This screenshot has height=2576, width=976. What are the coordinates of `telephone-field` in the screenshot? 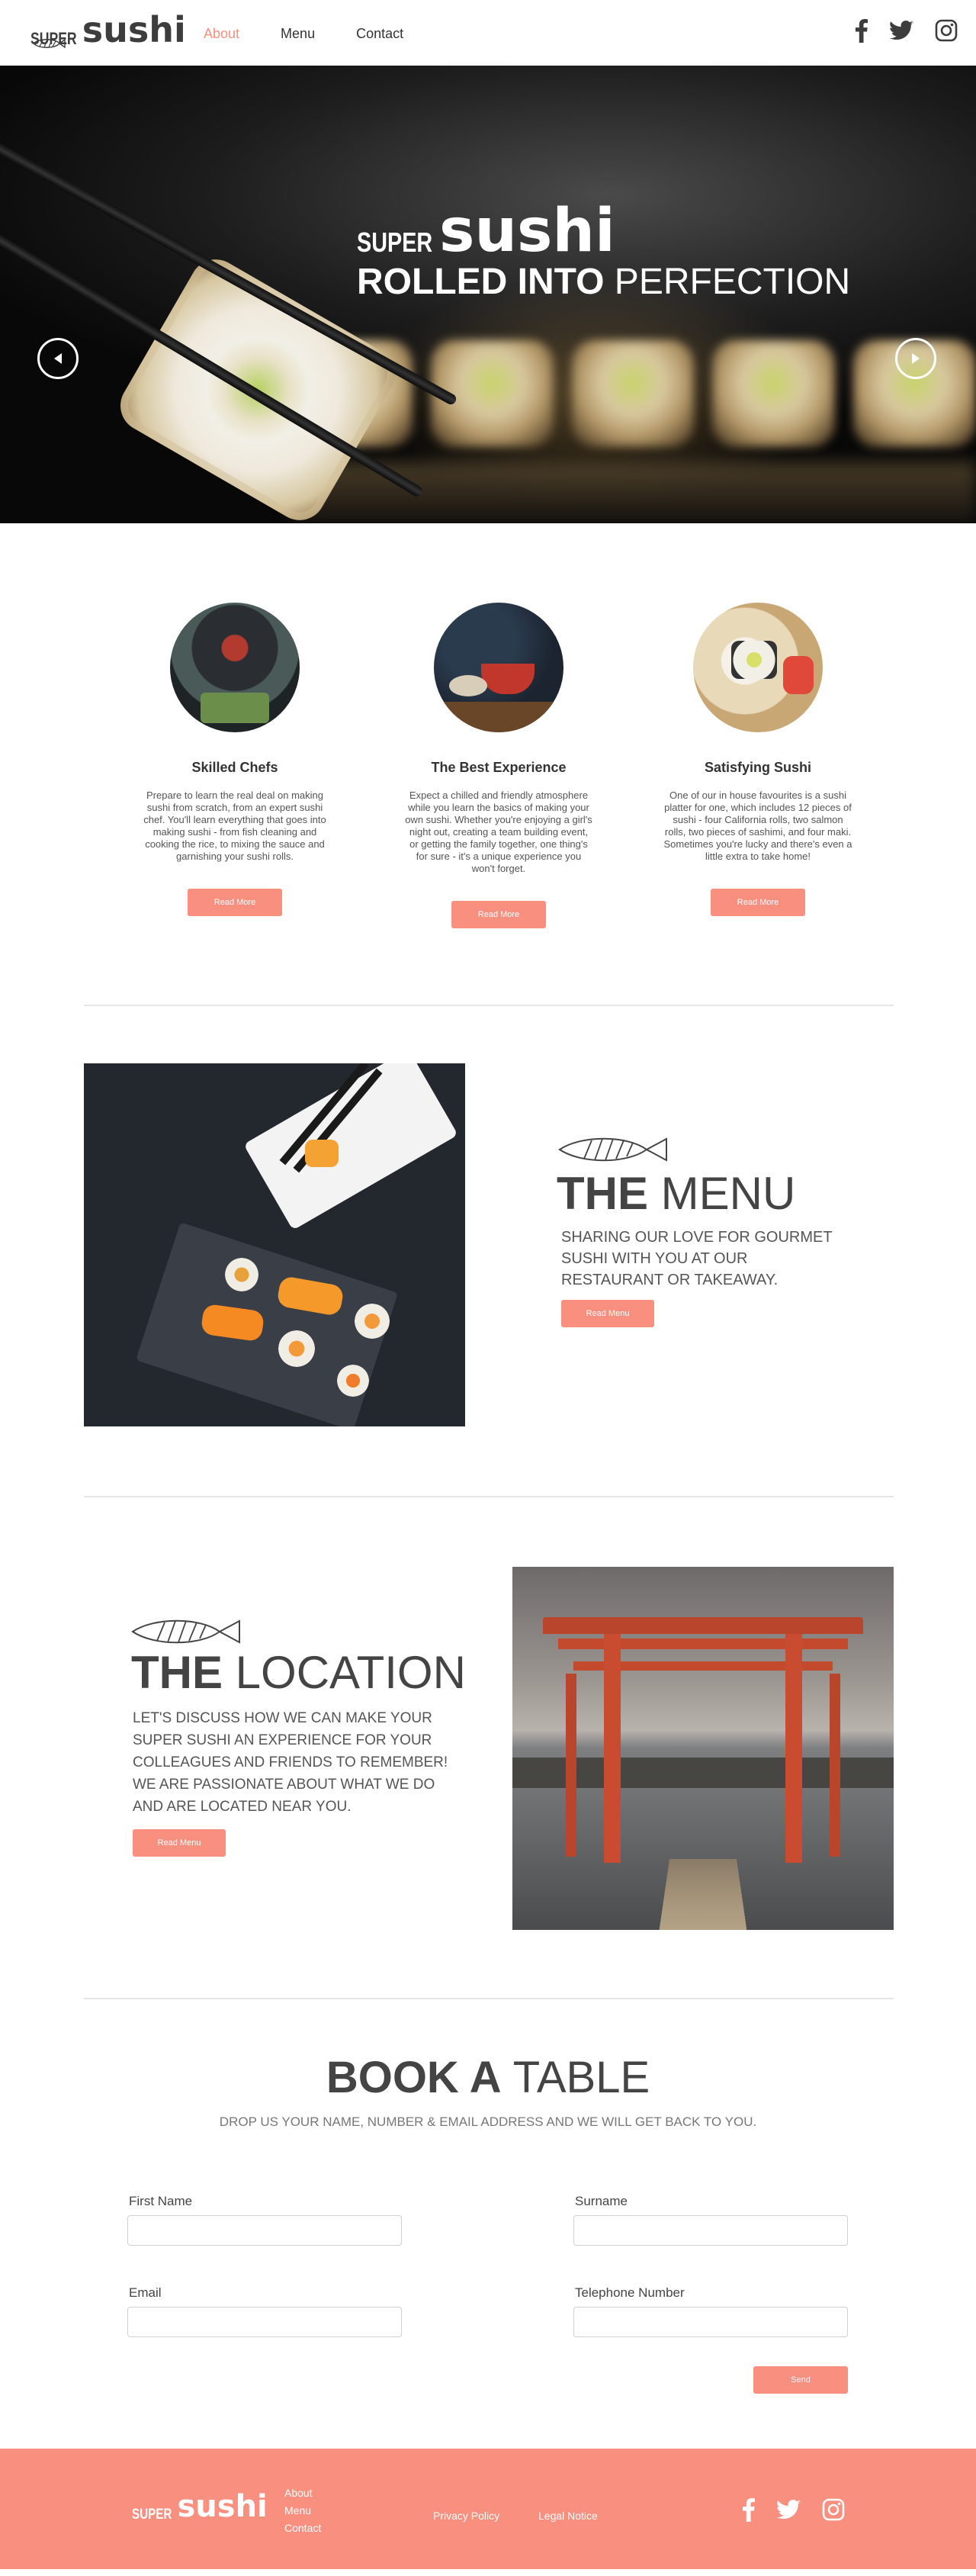 It's located at (710, 2322).